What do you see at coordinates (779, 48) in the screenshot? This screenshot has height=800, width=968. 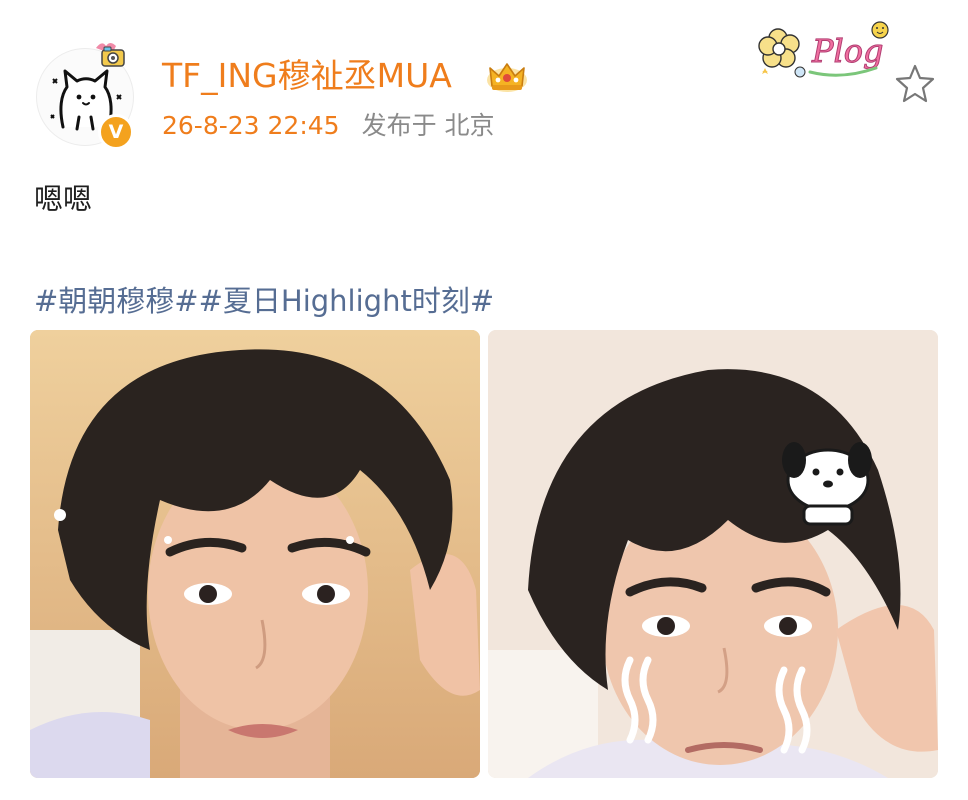 I see `flower-icon` at bounding box center [779, 48].